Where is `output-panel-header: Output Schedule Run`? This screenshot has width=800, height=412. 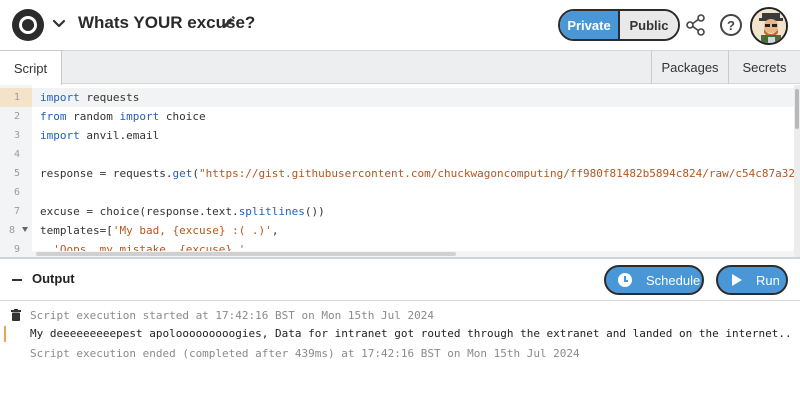 output-panel-header: Output Schedule Run is located at coordinates (400, 279).